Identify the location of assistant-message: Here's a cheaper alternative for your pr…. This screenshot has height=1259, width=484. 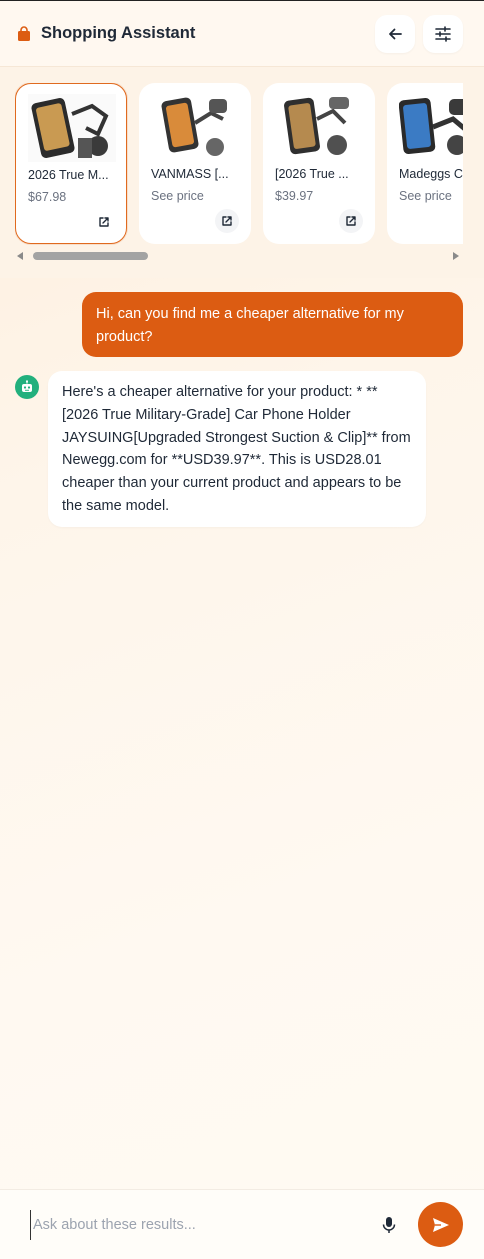
(237, 449).